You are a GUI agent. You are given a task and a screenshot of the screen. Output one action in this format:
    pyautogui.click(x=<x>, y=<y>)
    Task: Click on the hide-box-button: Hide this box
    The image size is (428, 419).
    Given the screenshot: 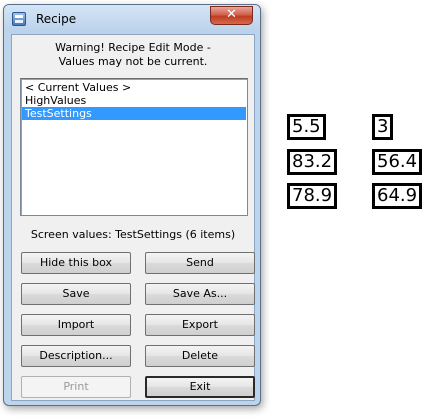 What is the action you would take?
    pyautogui.click(x=76, y=263)
    